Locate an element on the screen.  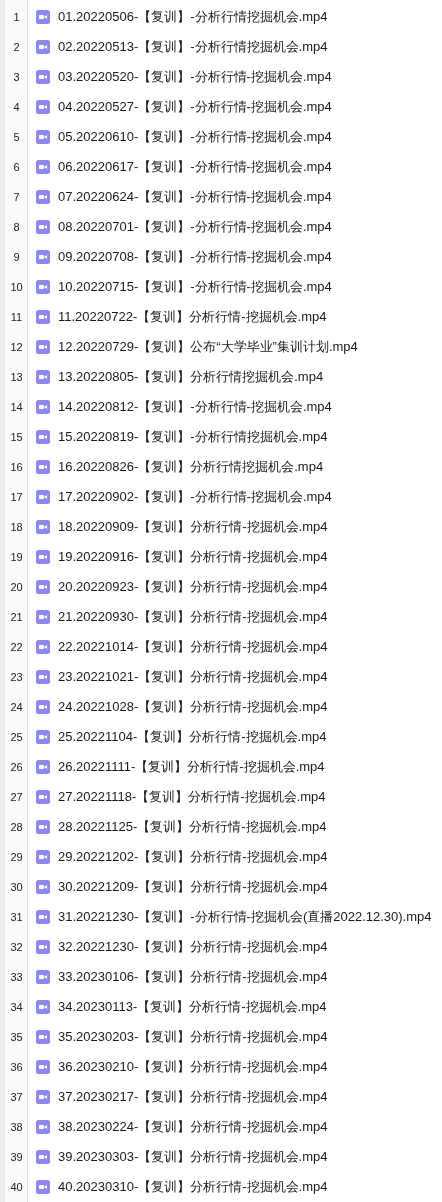
file-name: 15.20220819-【复训】-分析行情挖掘机会.mp4 is located at coordinates (193, 437).